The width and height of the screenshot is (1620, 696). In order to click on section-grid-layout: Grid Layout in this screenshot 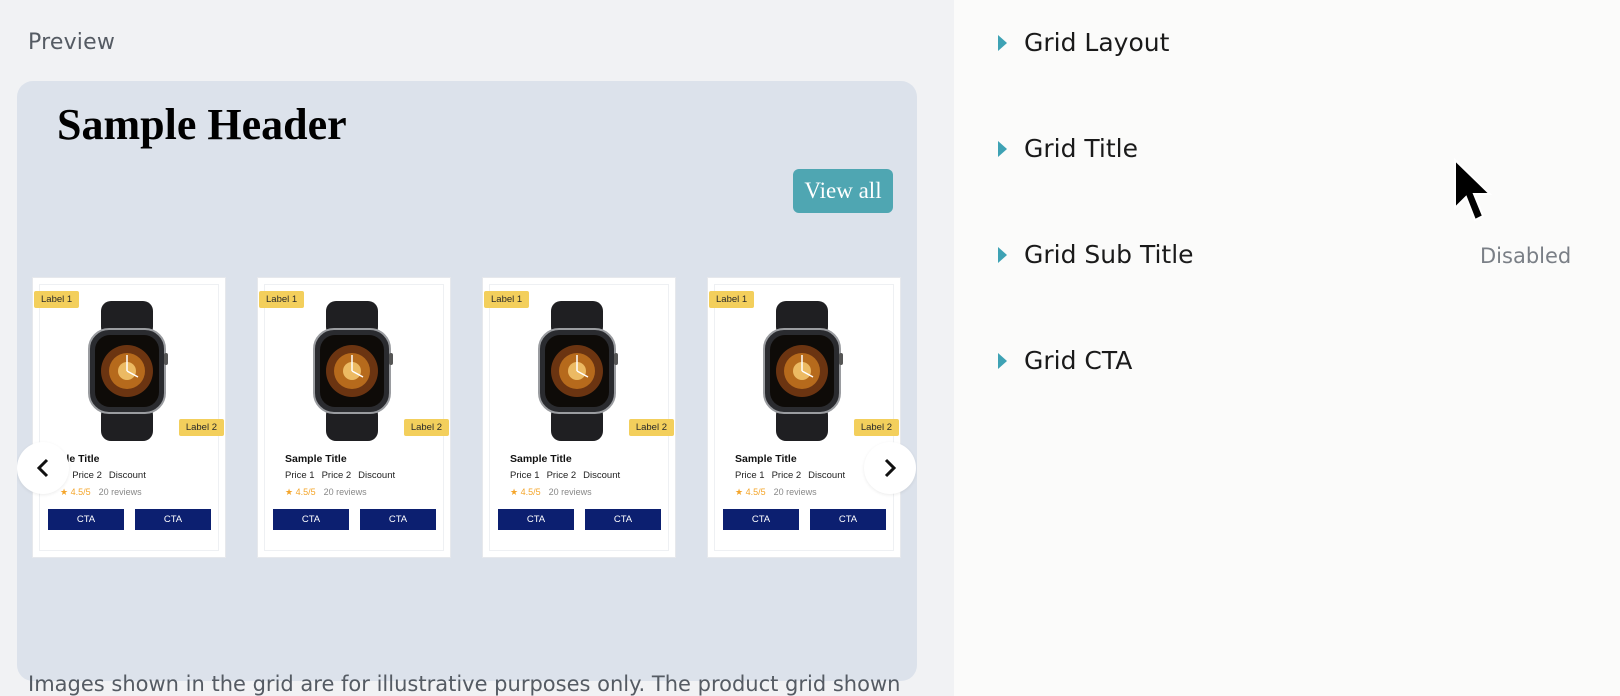, I will do `click(1083, 42)`.